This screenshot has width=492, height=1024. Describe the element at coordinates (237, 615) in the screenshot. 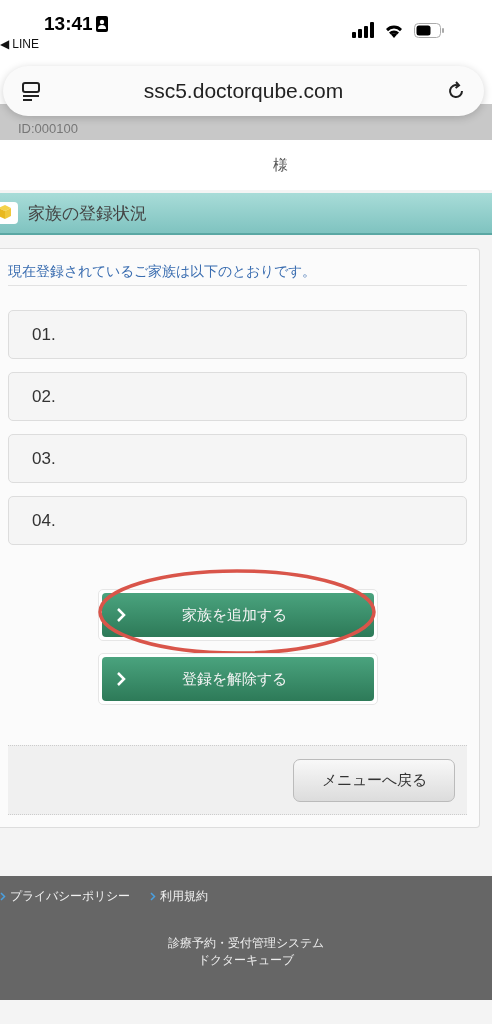

I see `action-button: 家族を追加する` at that location.